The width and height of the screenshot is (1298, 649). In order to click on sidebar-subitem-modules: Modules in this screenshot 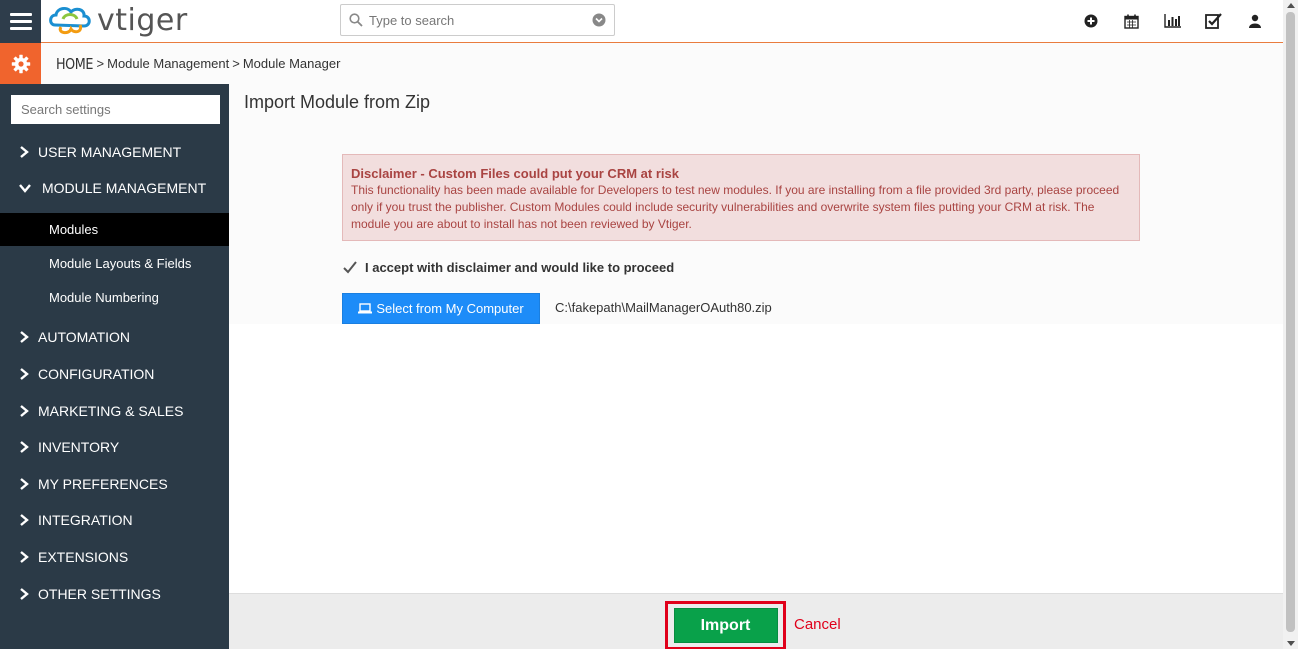, I will do `click(114, 229)`.